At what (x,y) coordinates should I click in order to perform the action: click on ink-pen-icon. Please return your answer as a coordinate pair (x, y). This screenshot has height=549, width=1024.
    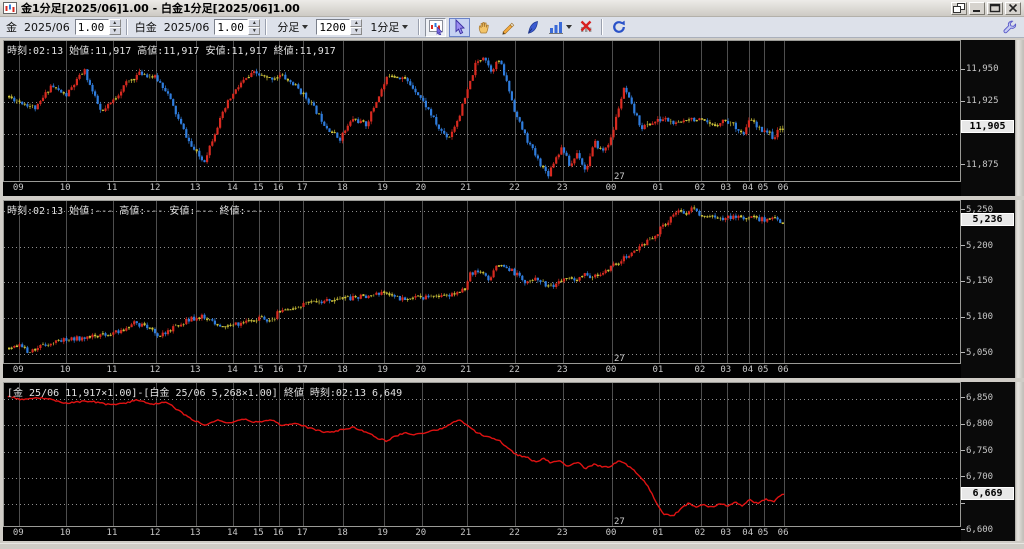
    Looking at the image, I should click on (532, 27).